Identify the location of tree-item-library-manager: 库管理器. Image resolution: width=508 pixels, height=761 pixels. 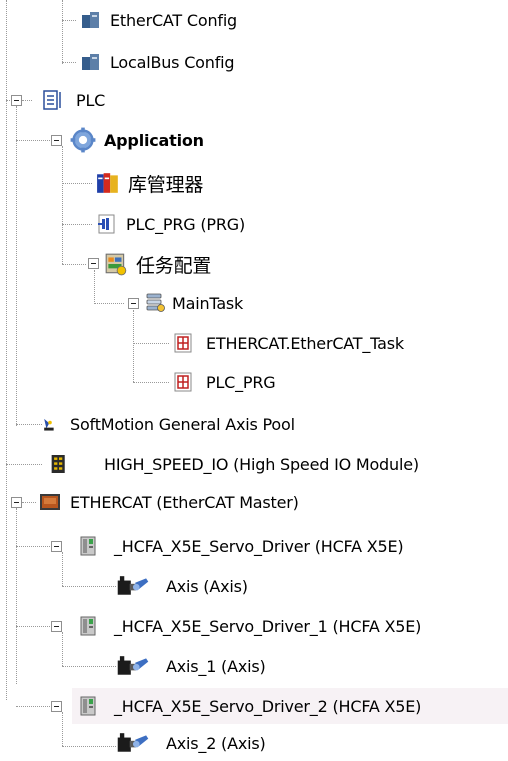
(149, 183).